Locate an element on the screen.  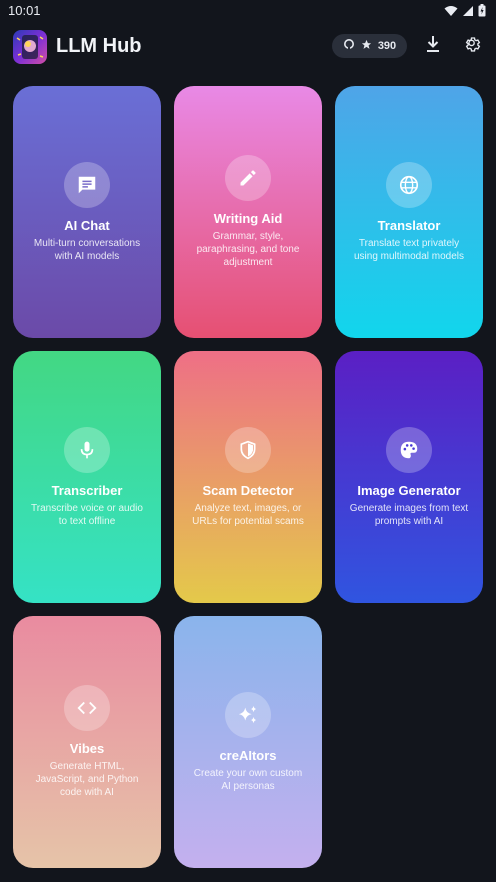
chat-icon is located at coordinates (87, 184).